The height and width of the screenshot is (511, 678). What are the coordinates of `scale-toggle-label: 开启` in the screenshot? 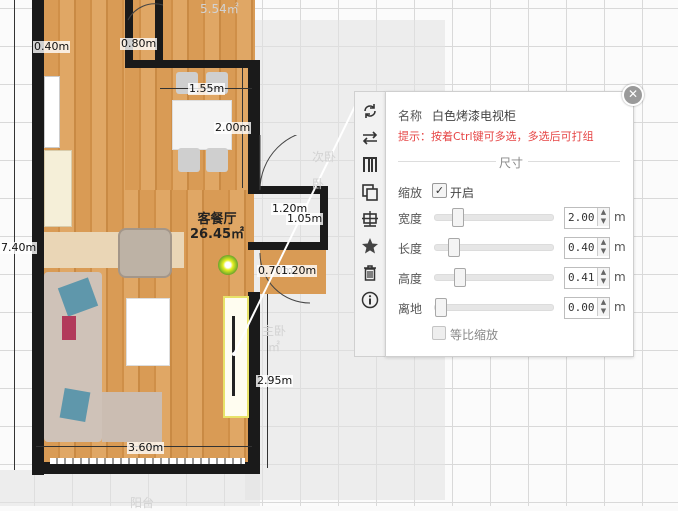 It's located at (462, 193).